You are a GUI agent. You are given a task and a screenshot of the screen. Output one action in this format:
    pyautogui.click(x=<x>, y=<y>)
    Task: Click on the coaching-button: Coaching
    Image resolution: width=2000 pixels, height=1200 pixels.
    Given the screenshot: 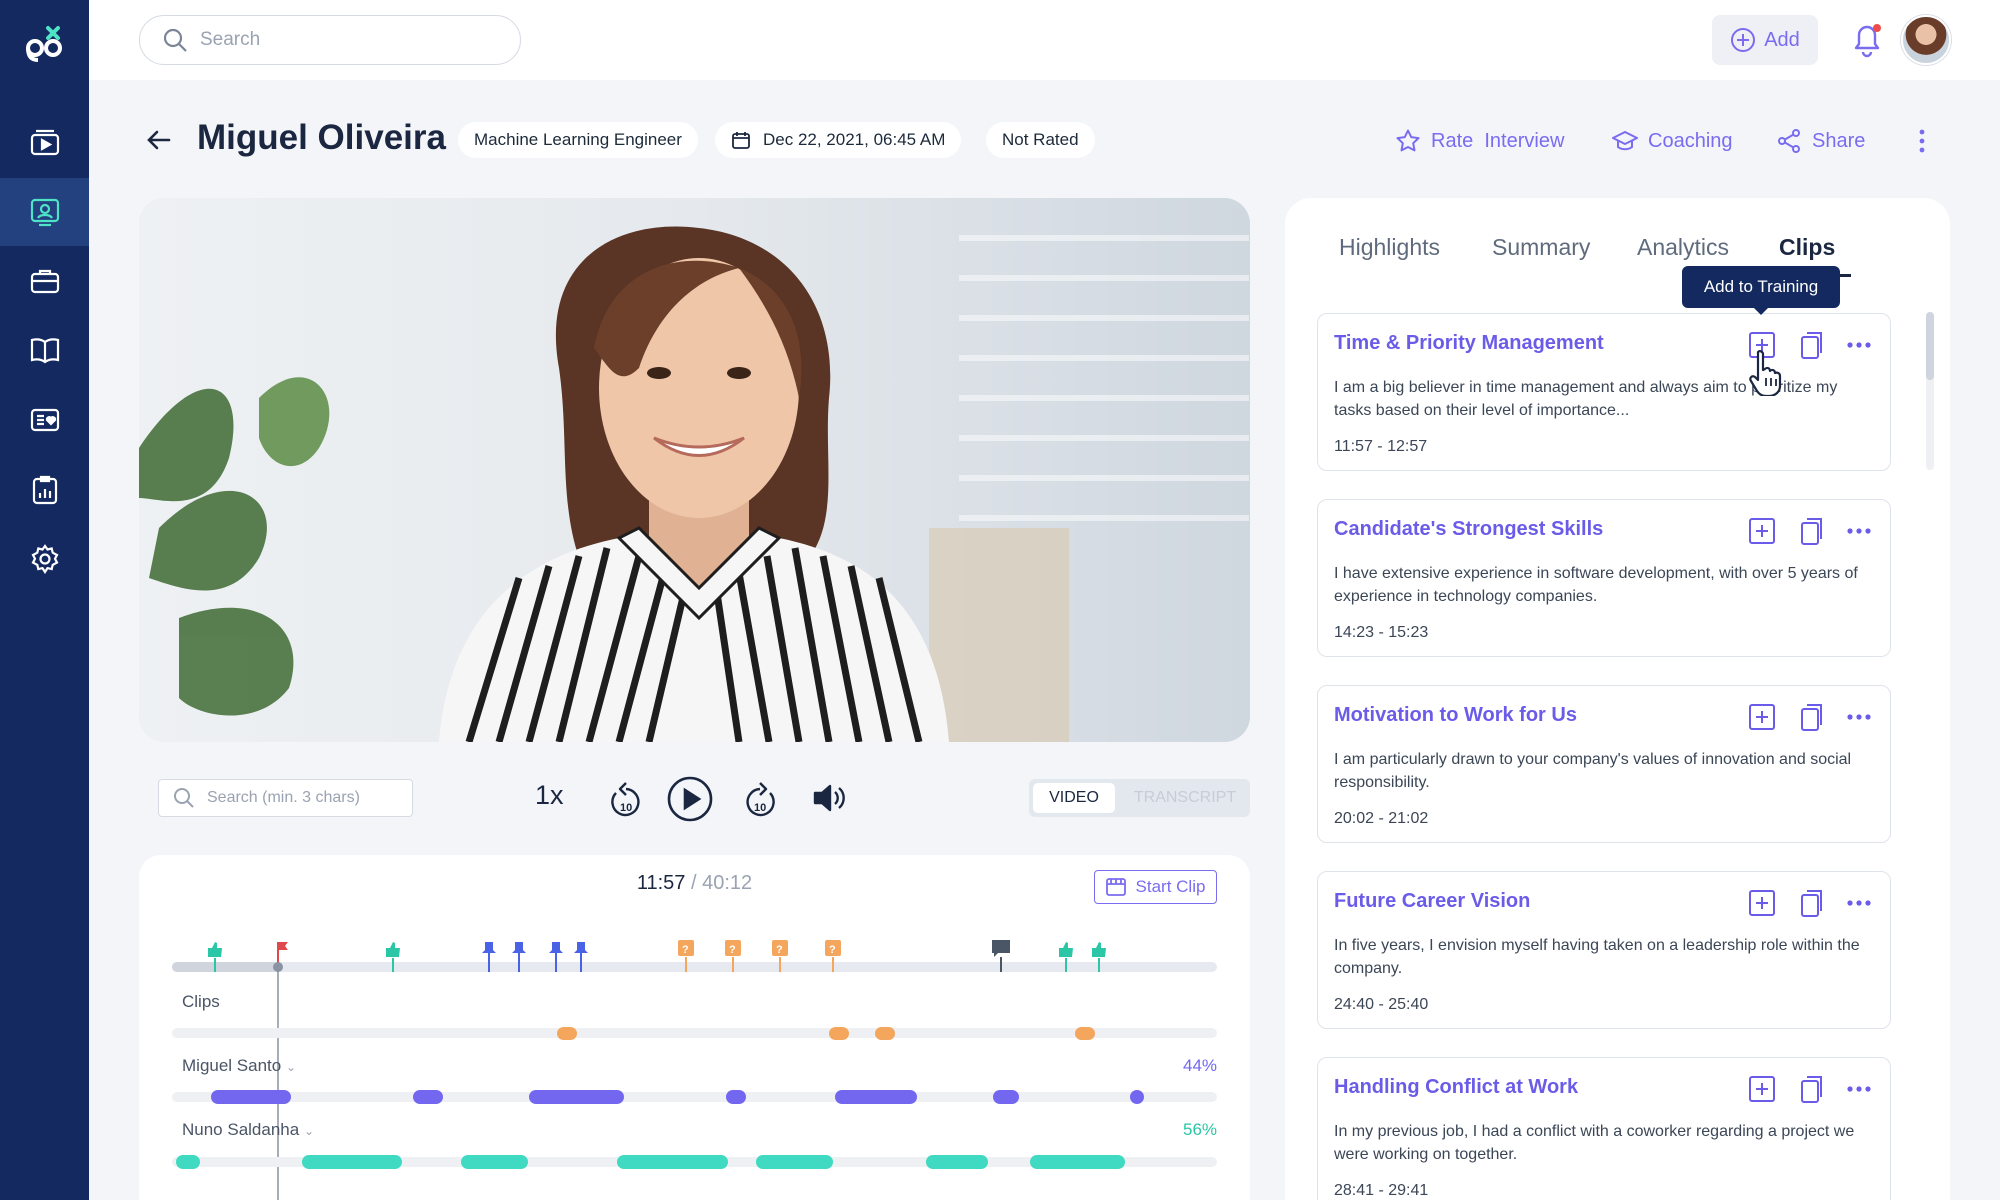 What is the action you would take?
    pyautogui.click(x=1672, y=141)
    